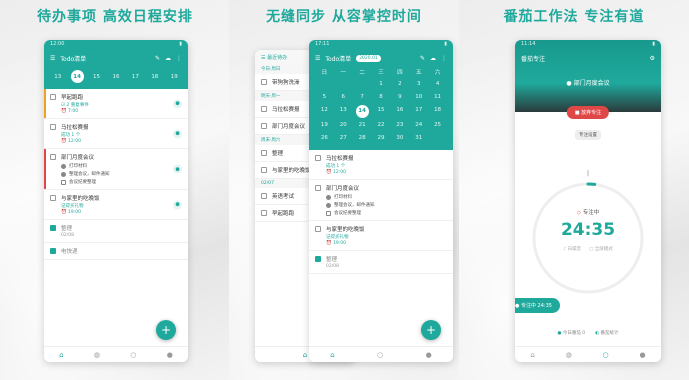  Describe the element at coordinates (418, 97) in the screenshot. I see `calendar-day: 10` at that location.